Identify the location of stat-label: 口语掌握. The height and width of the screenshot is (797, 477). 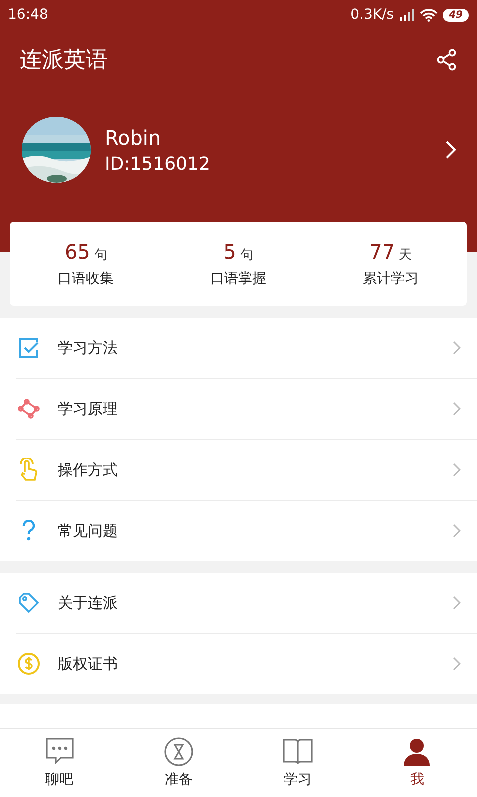
(238, 279).